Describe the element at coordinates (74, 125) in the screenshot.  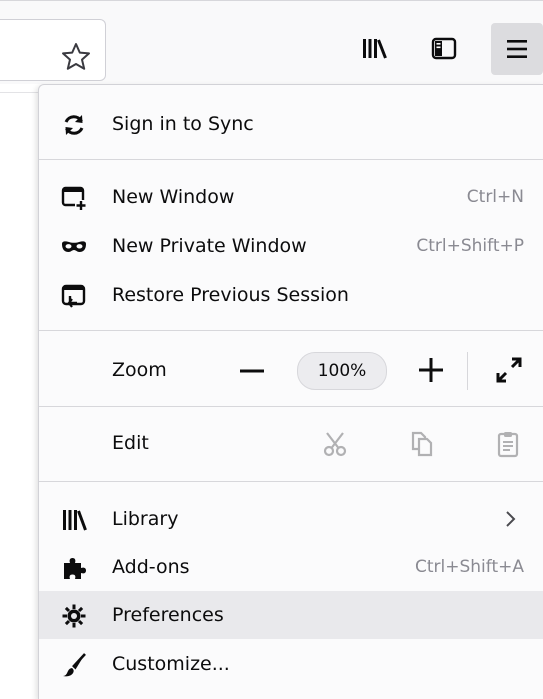
I see `sync-icon` at that location.